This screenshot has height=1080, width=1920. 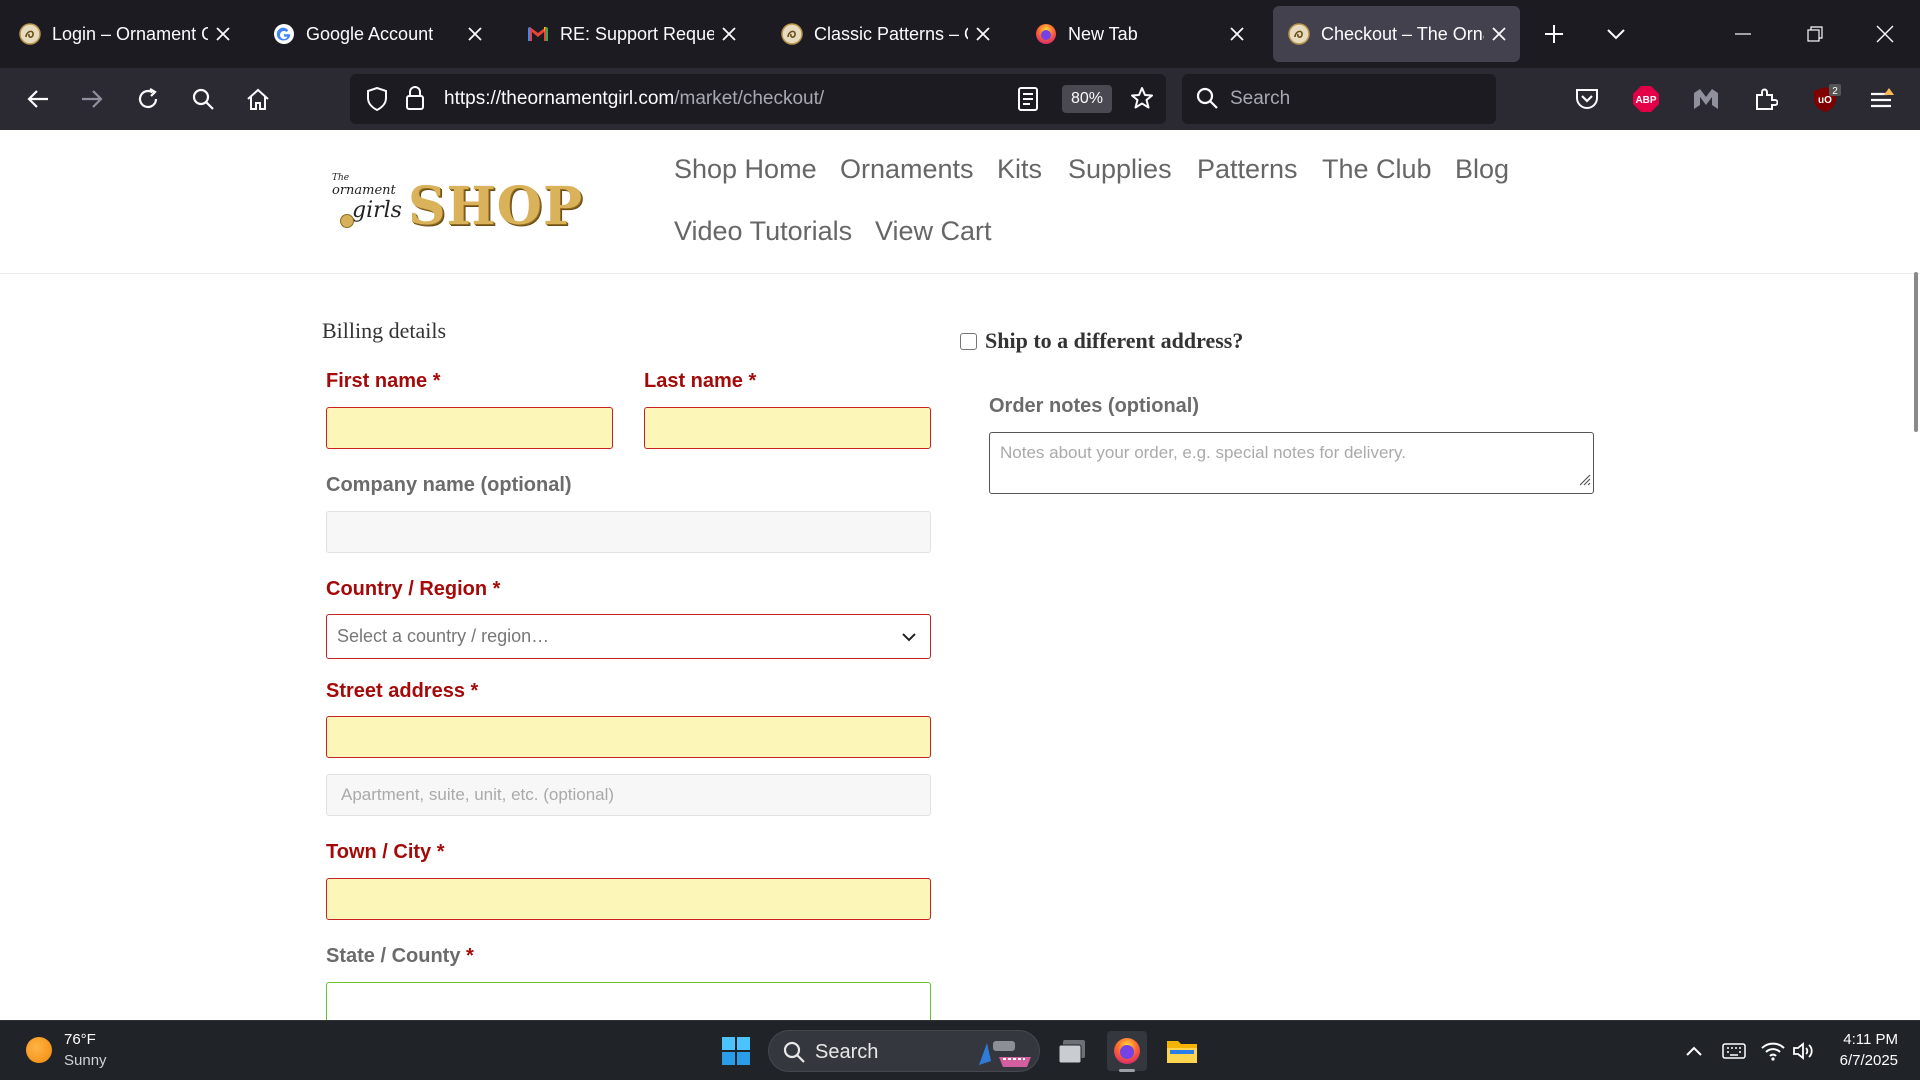 I want to click on ship-to-different-address-label: Ship to a different address?, so click(x=1114, y=341).